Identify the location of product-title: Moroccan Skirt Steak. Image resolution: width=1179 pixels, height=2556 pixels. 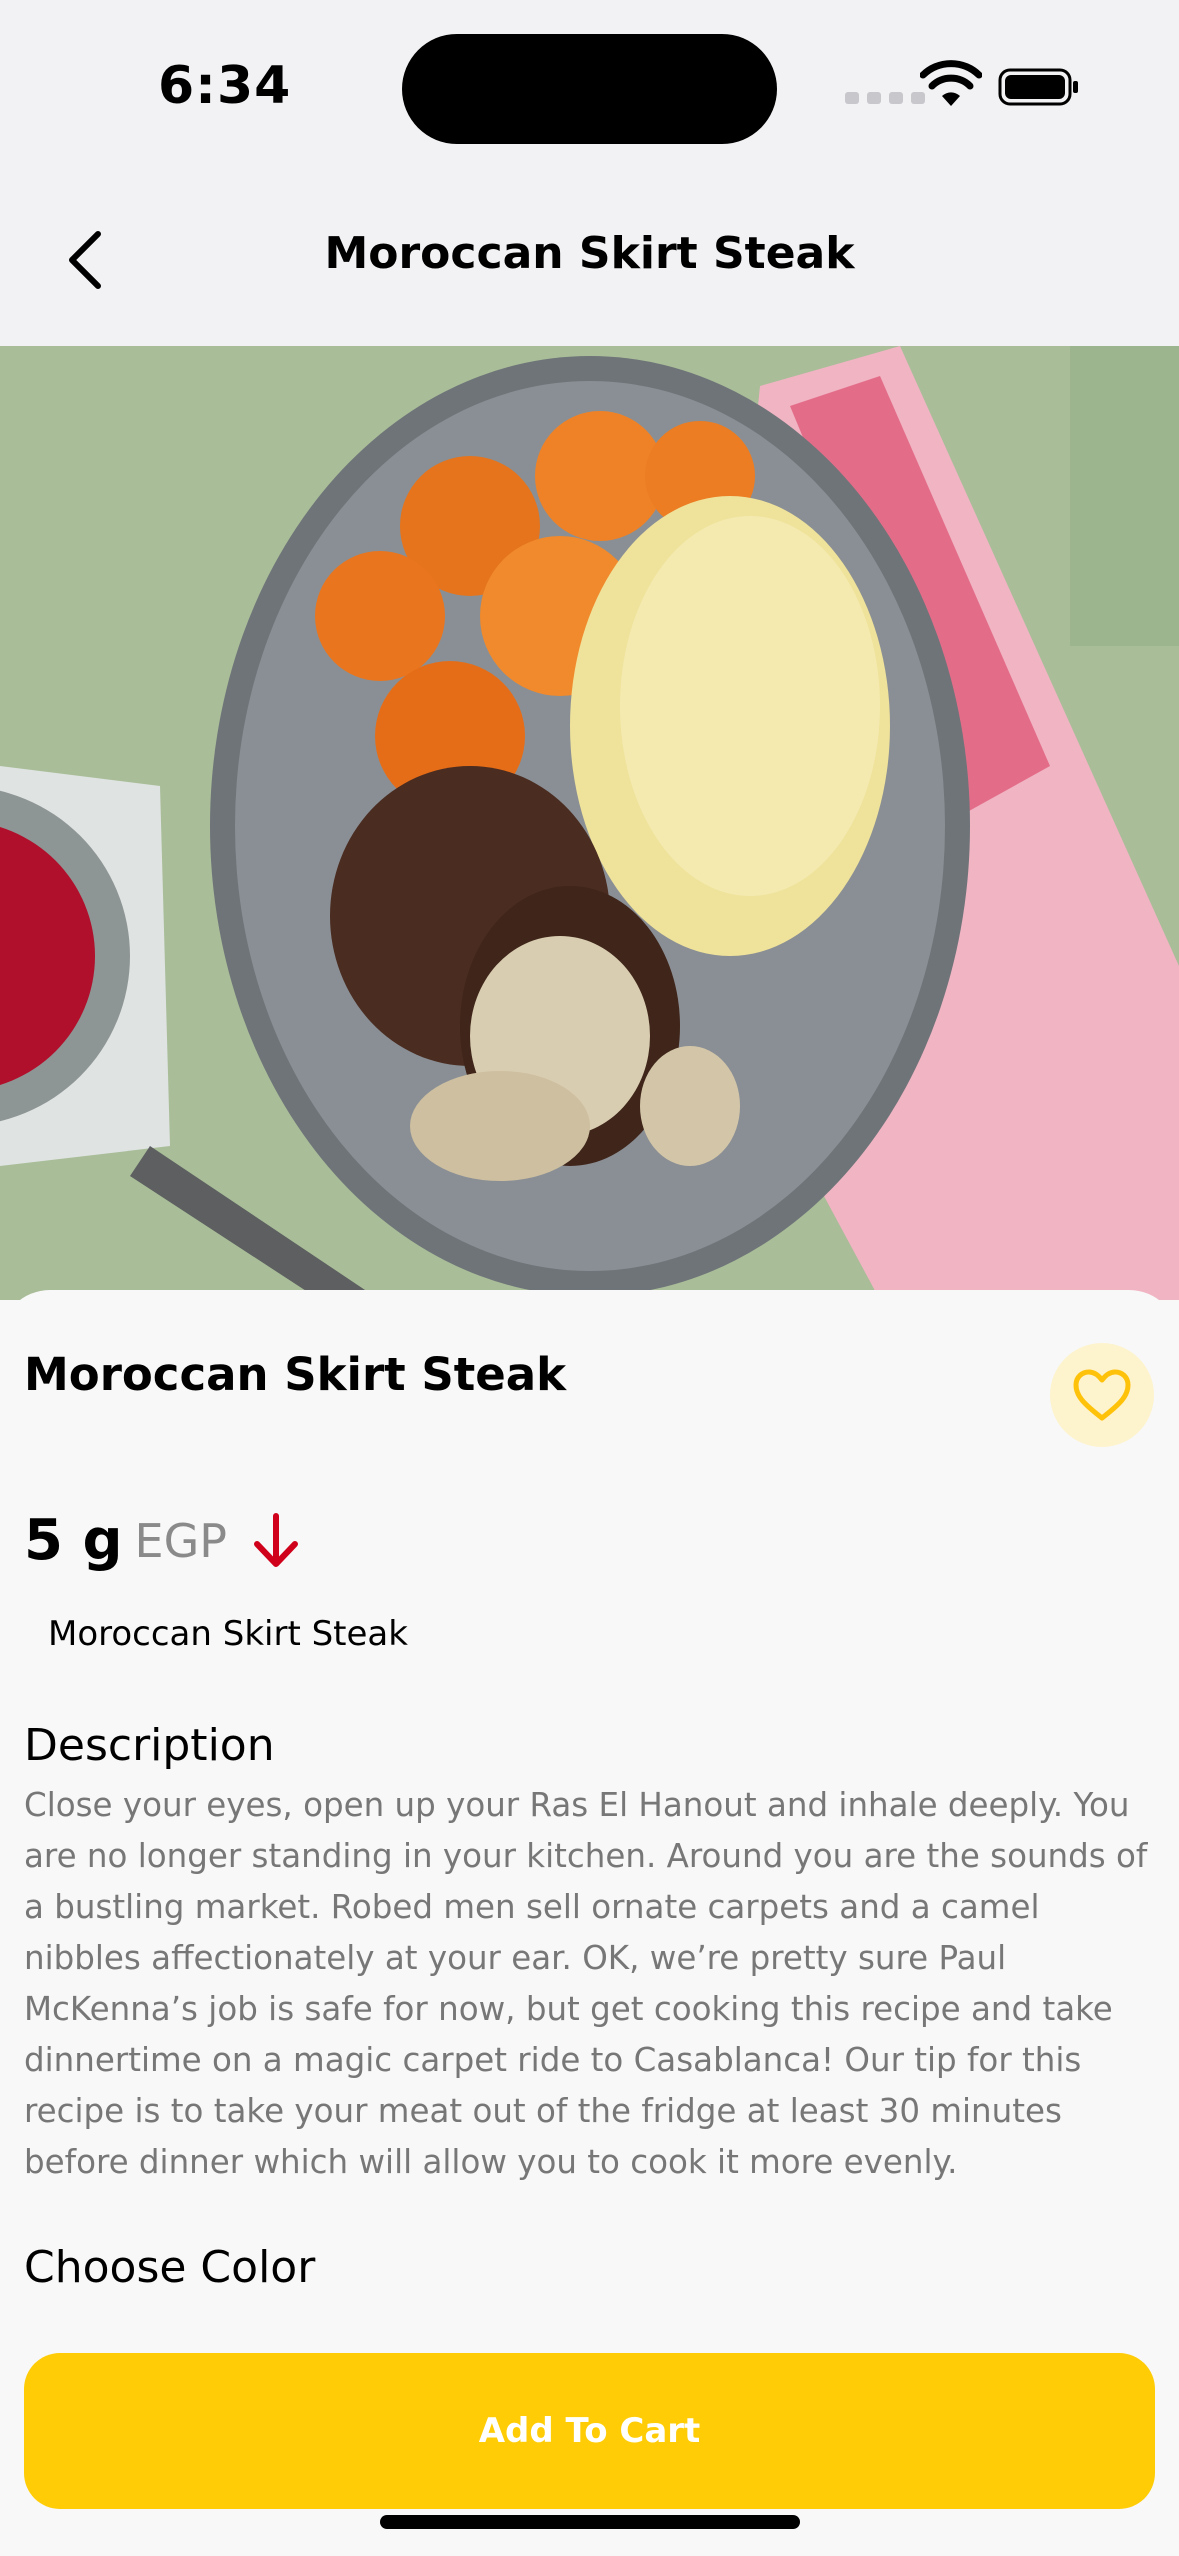
(295, 1374).